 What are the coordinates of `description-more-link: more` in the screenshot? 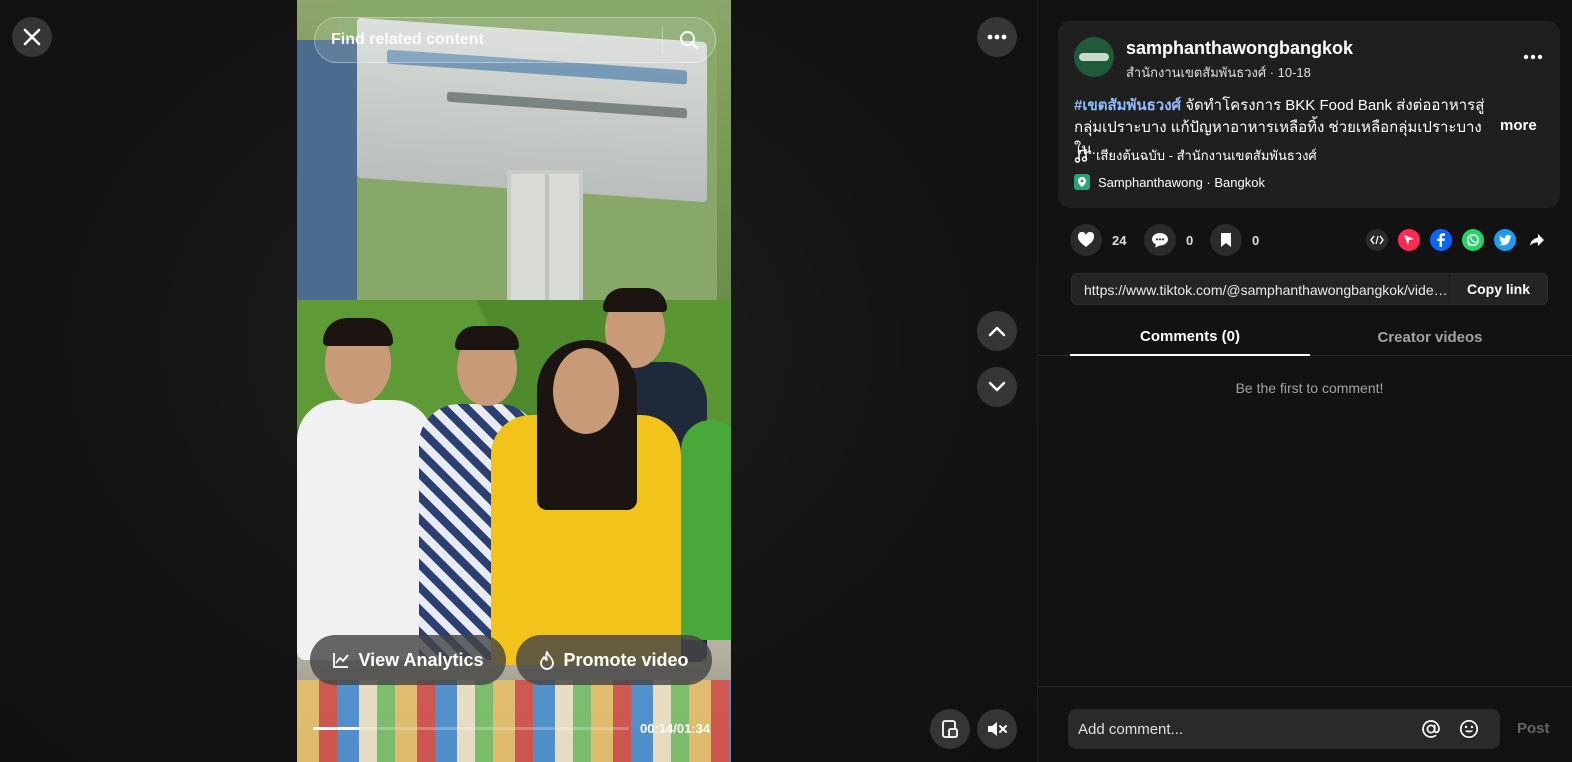 It's located at (1518, 125).